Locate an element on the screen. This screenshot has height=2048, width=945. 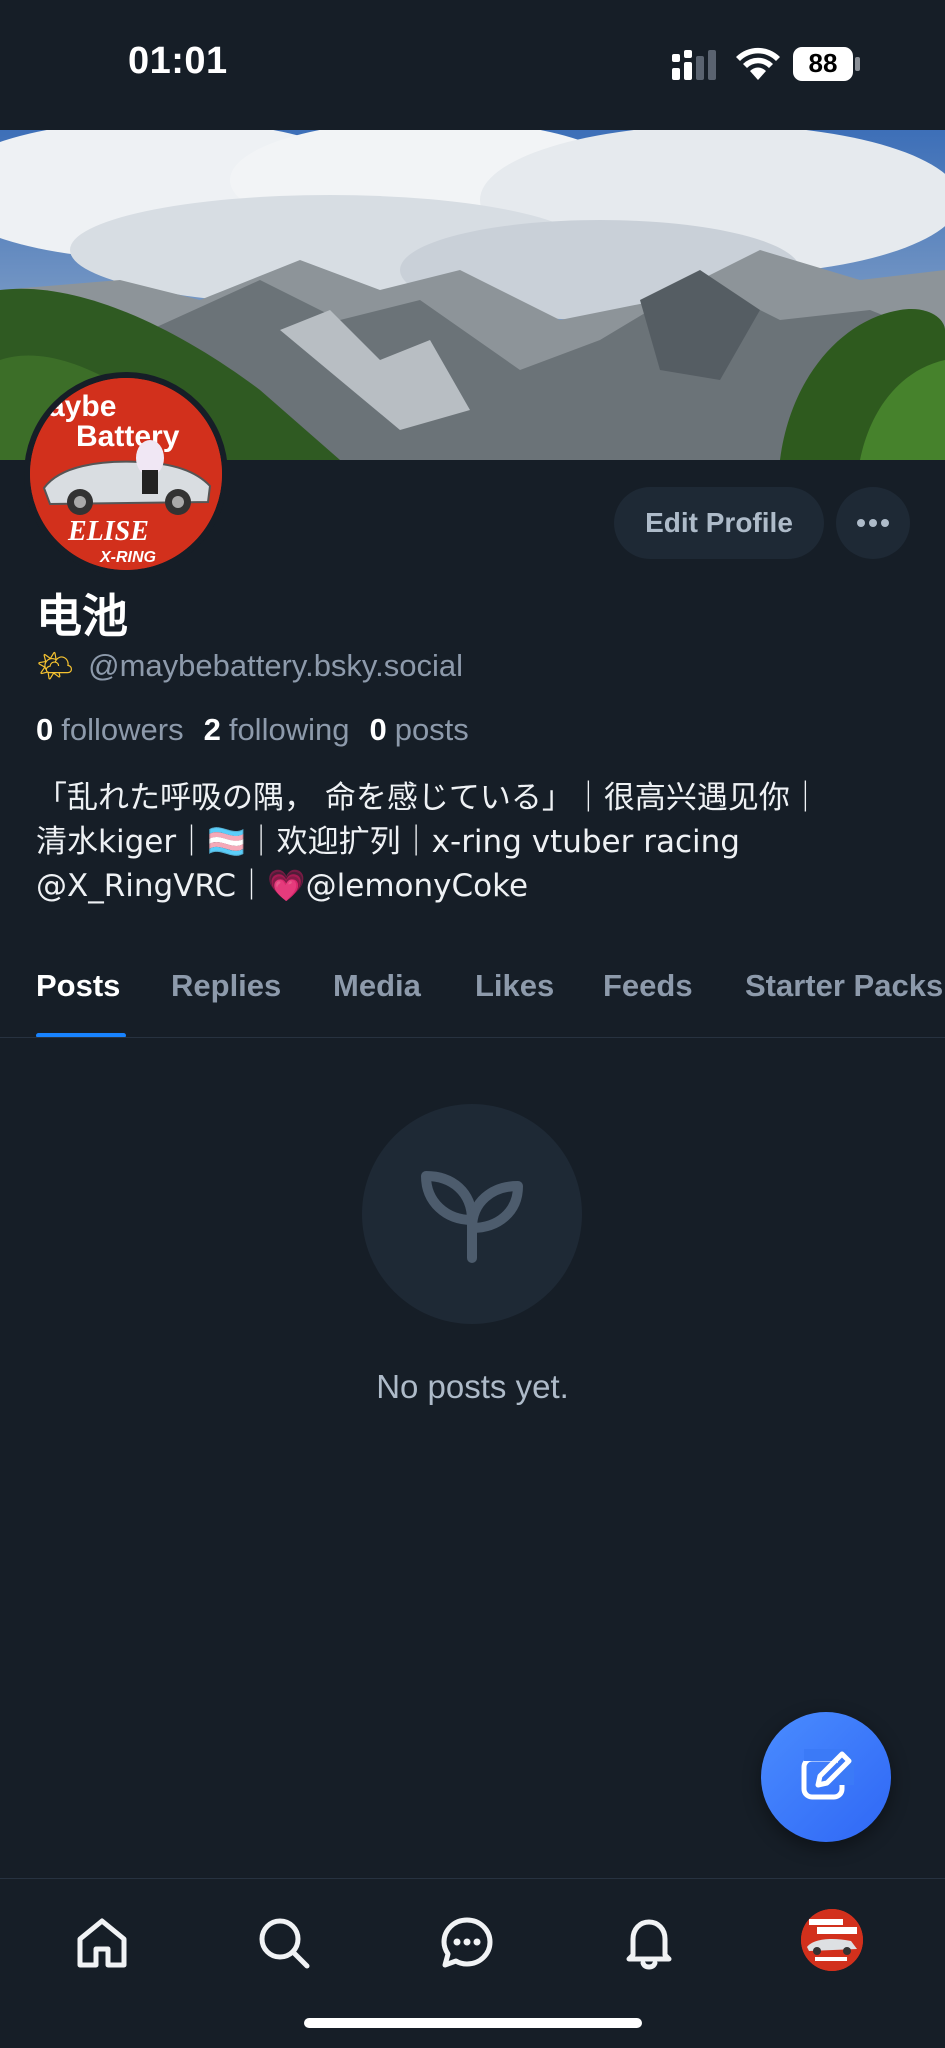
bell-icon is located at coordinates (649, 1944).